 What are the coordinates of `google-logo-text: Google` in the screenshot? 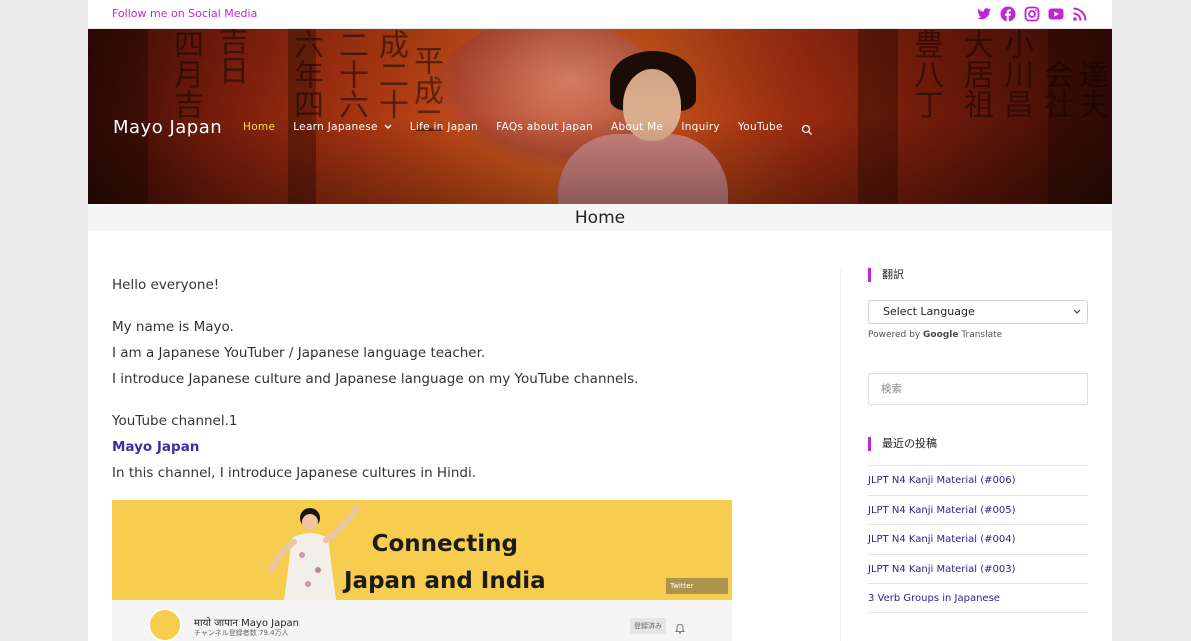 It's located at (941, 335).